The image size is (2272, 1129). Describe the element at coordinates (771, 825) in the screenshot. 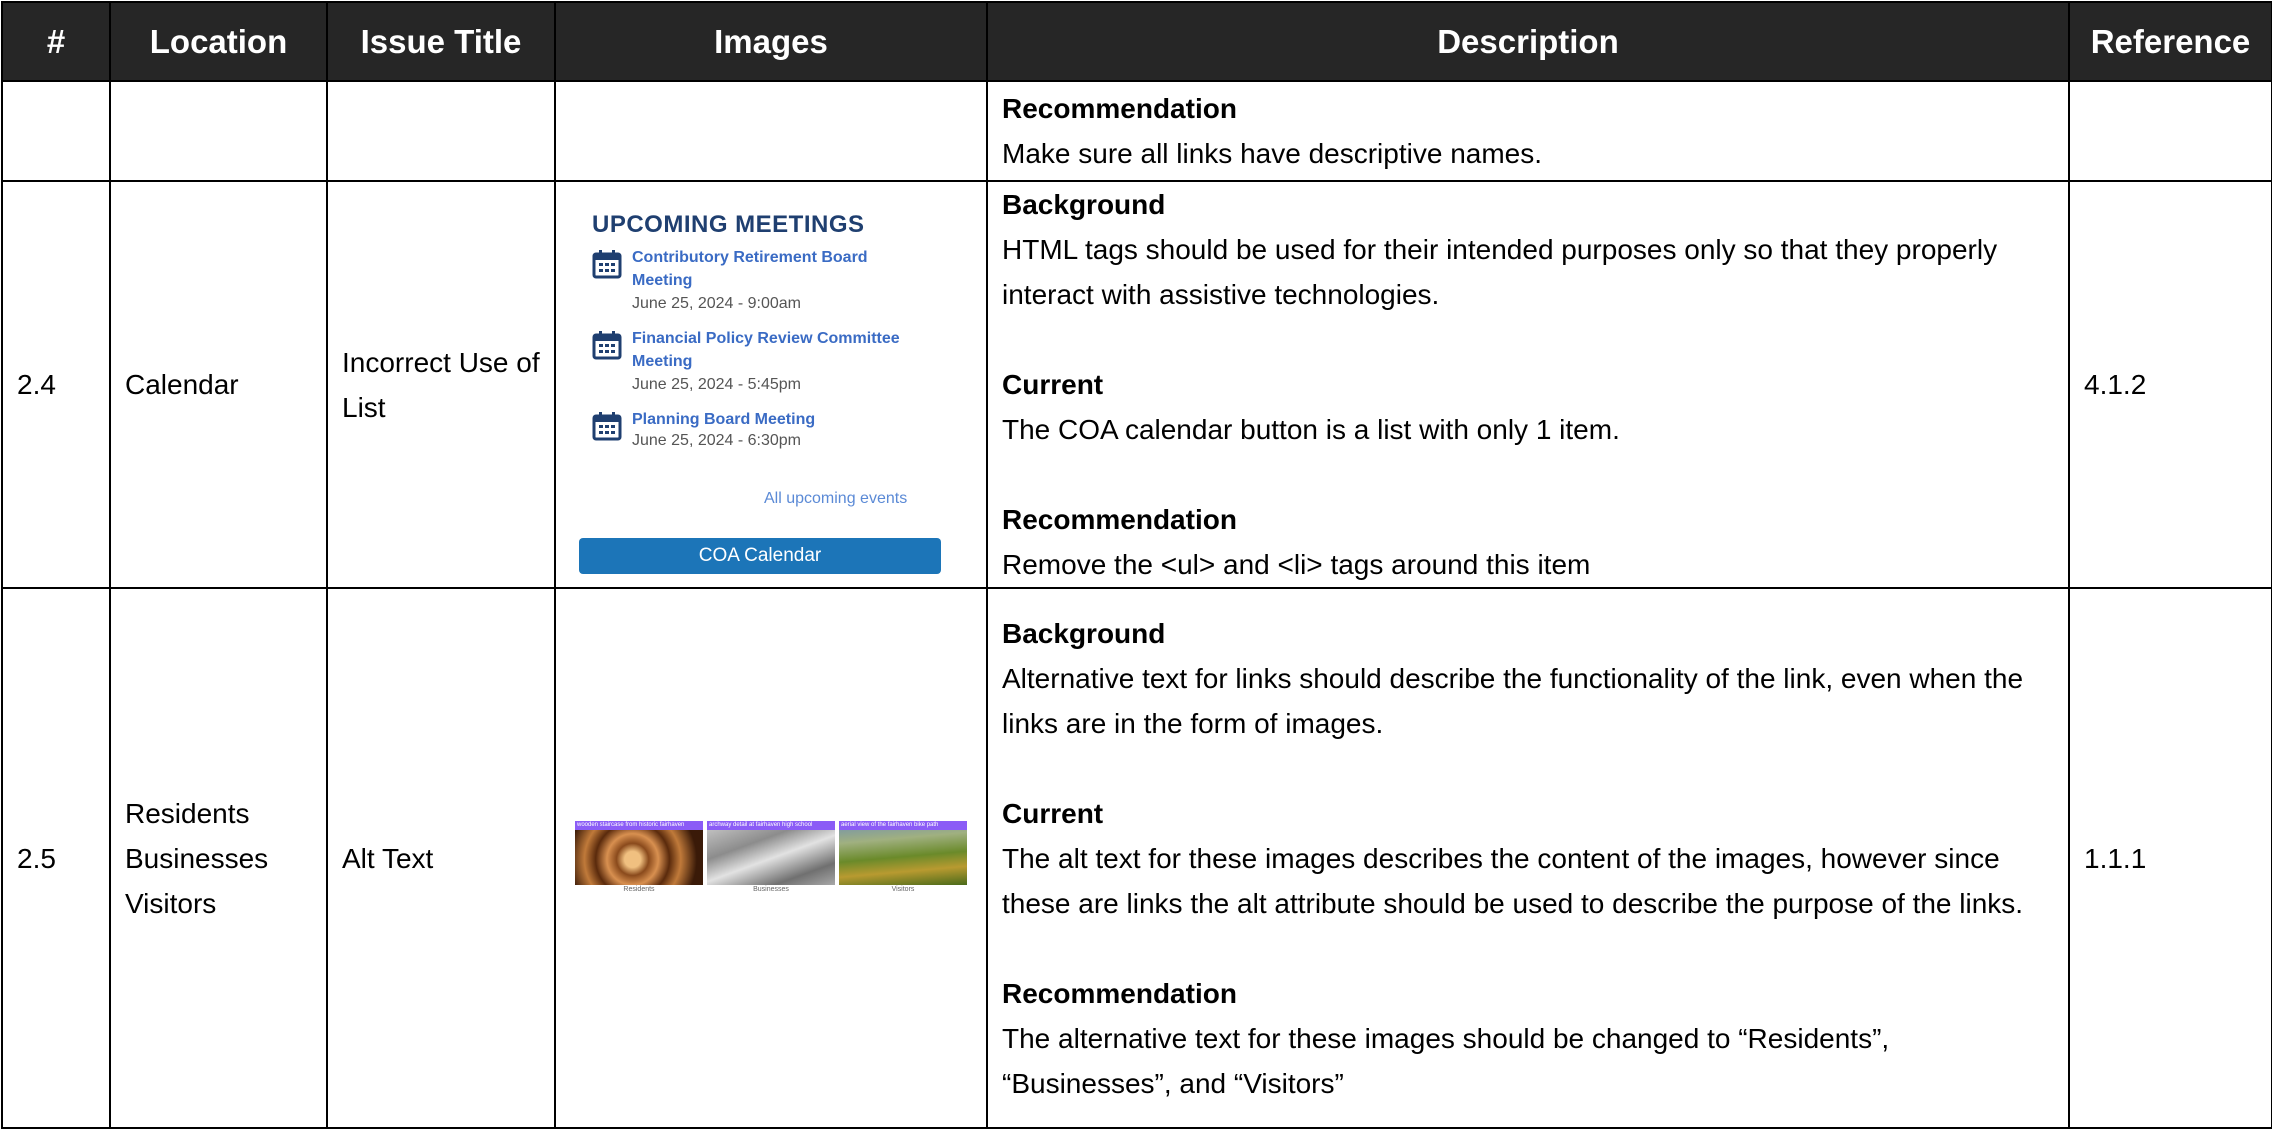

I see `thumbnail-overlay: archway detail at fairhaven high school` at that location.